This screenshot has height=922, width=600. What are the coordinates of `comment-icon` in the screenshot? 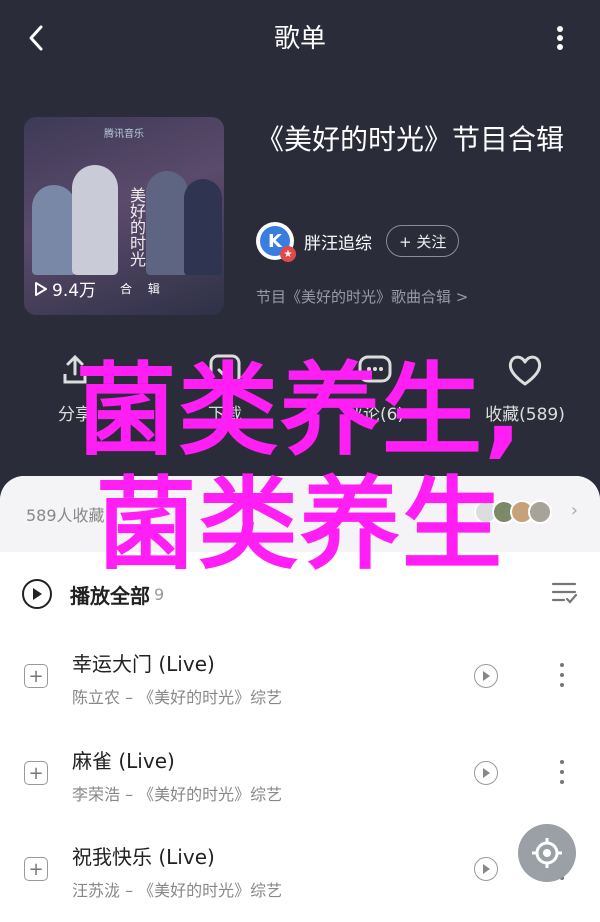 It's located at (375, 370).